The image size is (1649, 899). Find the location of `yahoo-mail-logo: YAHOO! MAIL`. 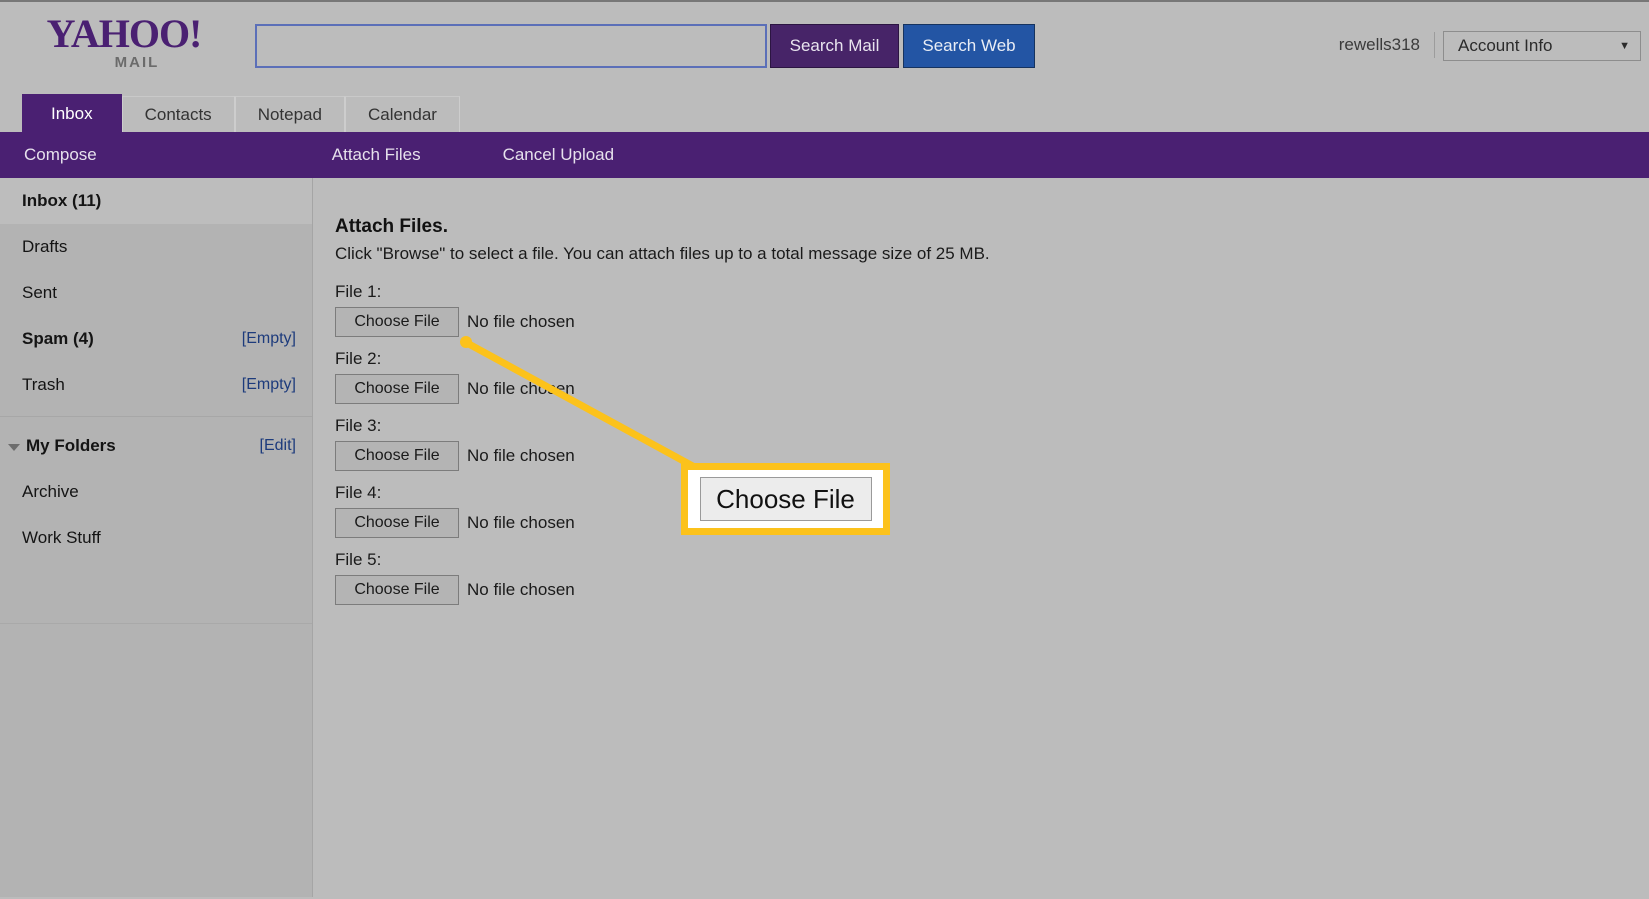

yahoo-mail-logo: YAHOO! MAIL is located at coordinates (124, 41).